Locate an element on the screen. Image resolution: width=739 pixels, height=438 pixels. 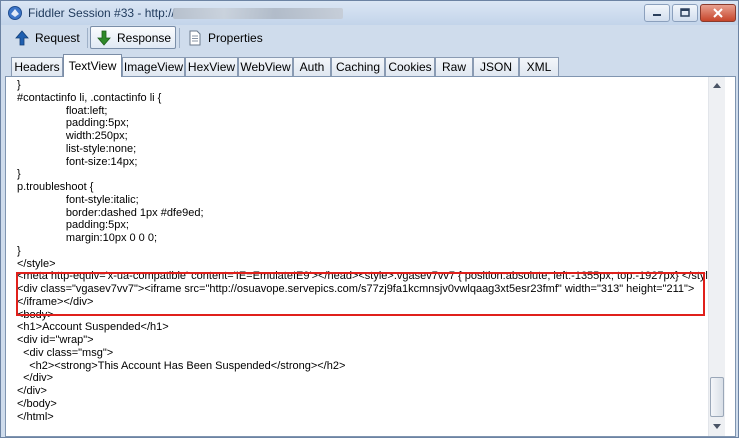
code-line: #contactinfo li, .contactinfo li { is located at coordinates (89, 97).